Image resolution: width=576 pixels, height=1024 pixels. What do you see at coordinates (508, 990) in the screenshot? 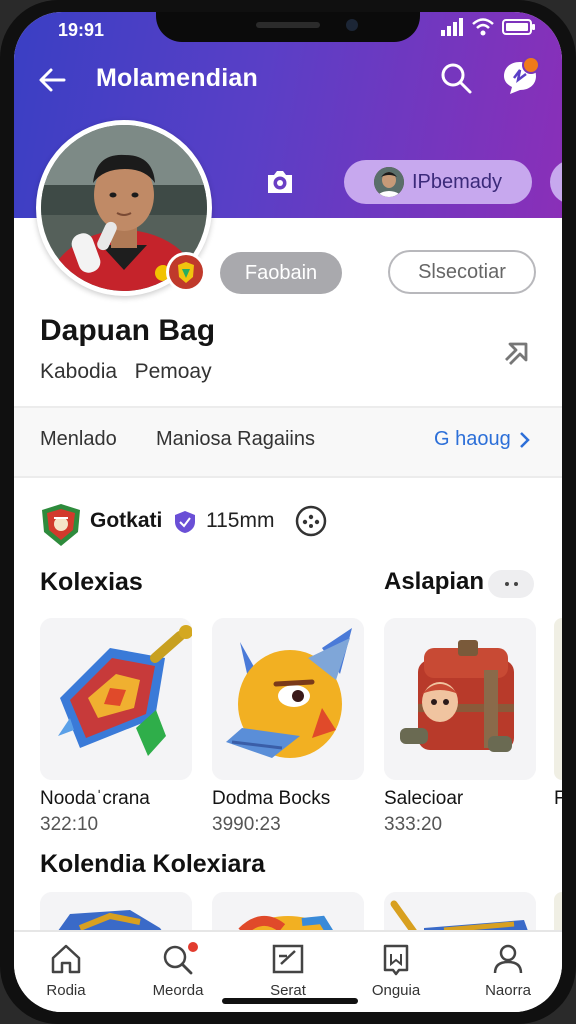
I see `nav-label: Naorra` at bounding box center [508, 990].